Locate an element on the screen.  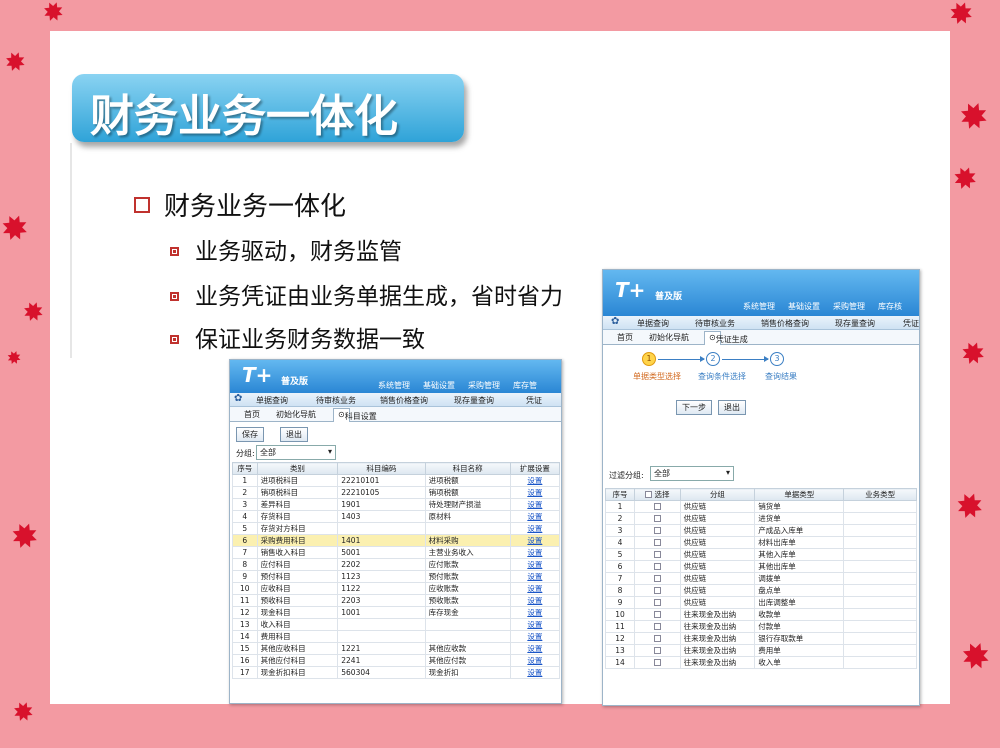
table-row: 13 往来现金及出纳 费用单 is located at coordinates (760, 650).